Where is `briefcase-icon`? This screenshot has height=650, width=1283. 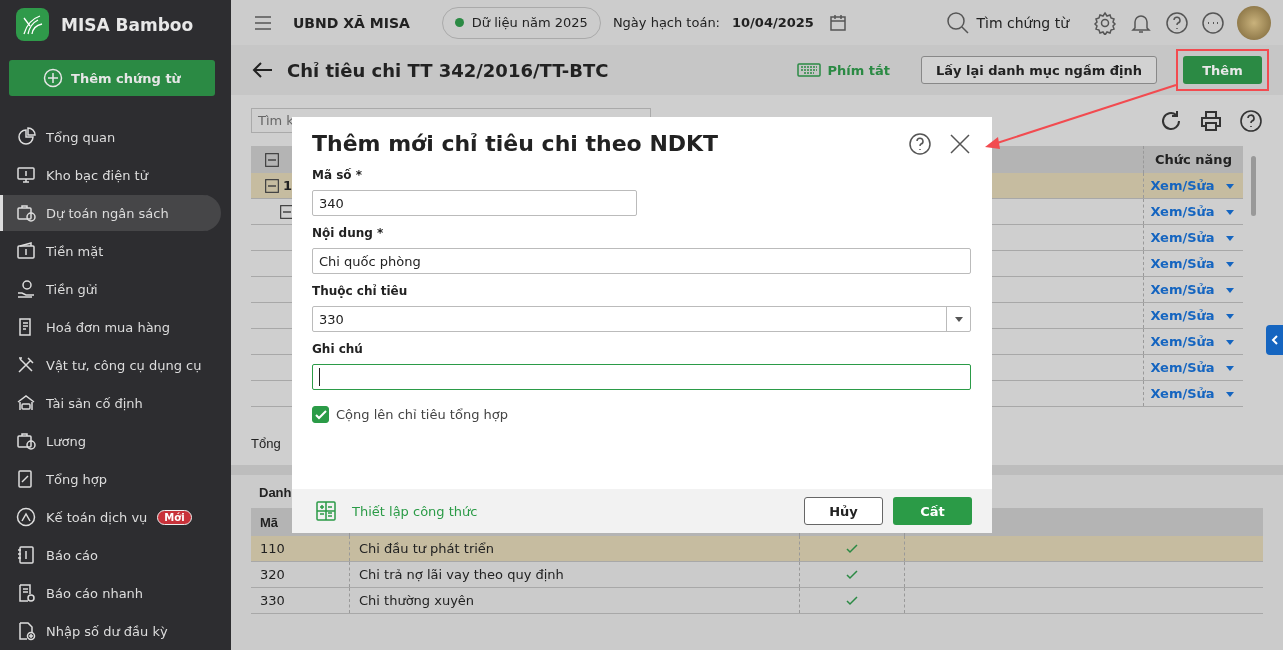
briefcase-icon is located at coordinates (26, 441).